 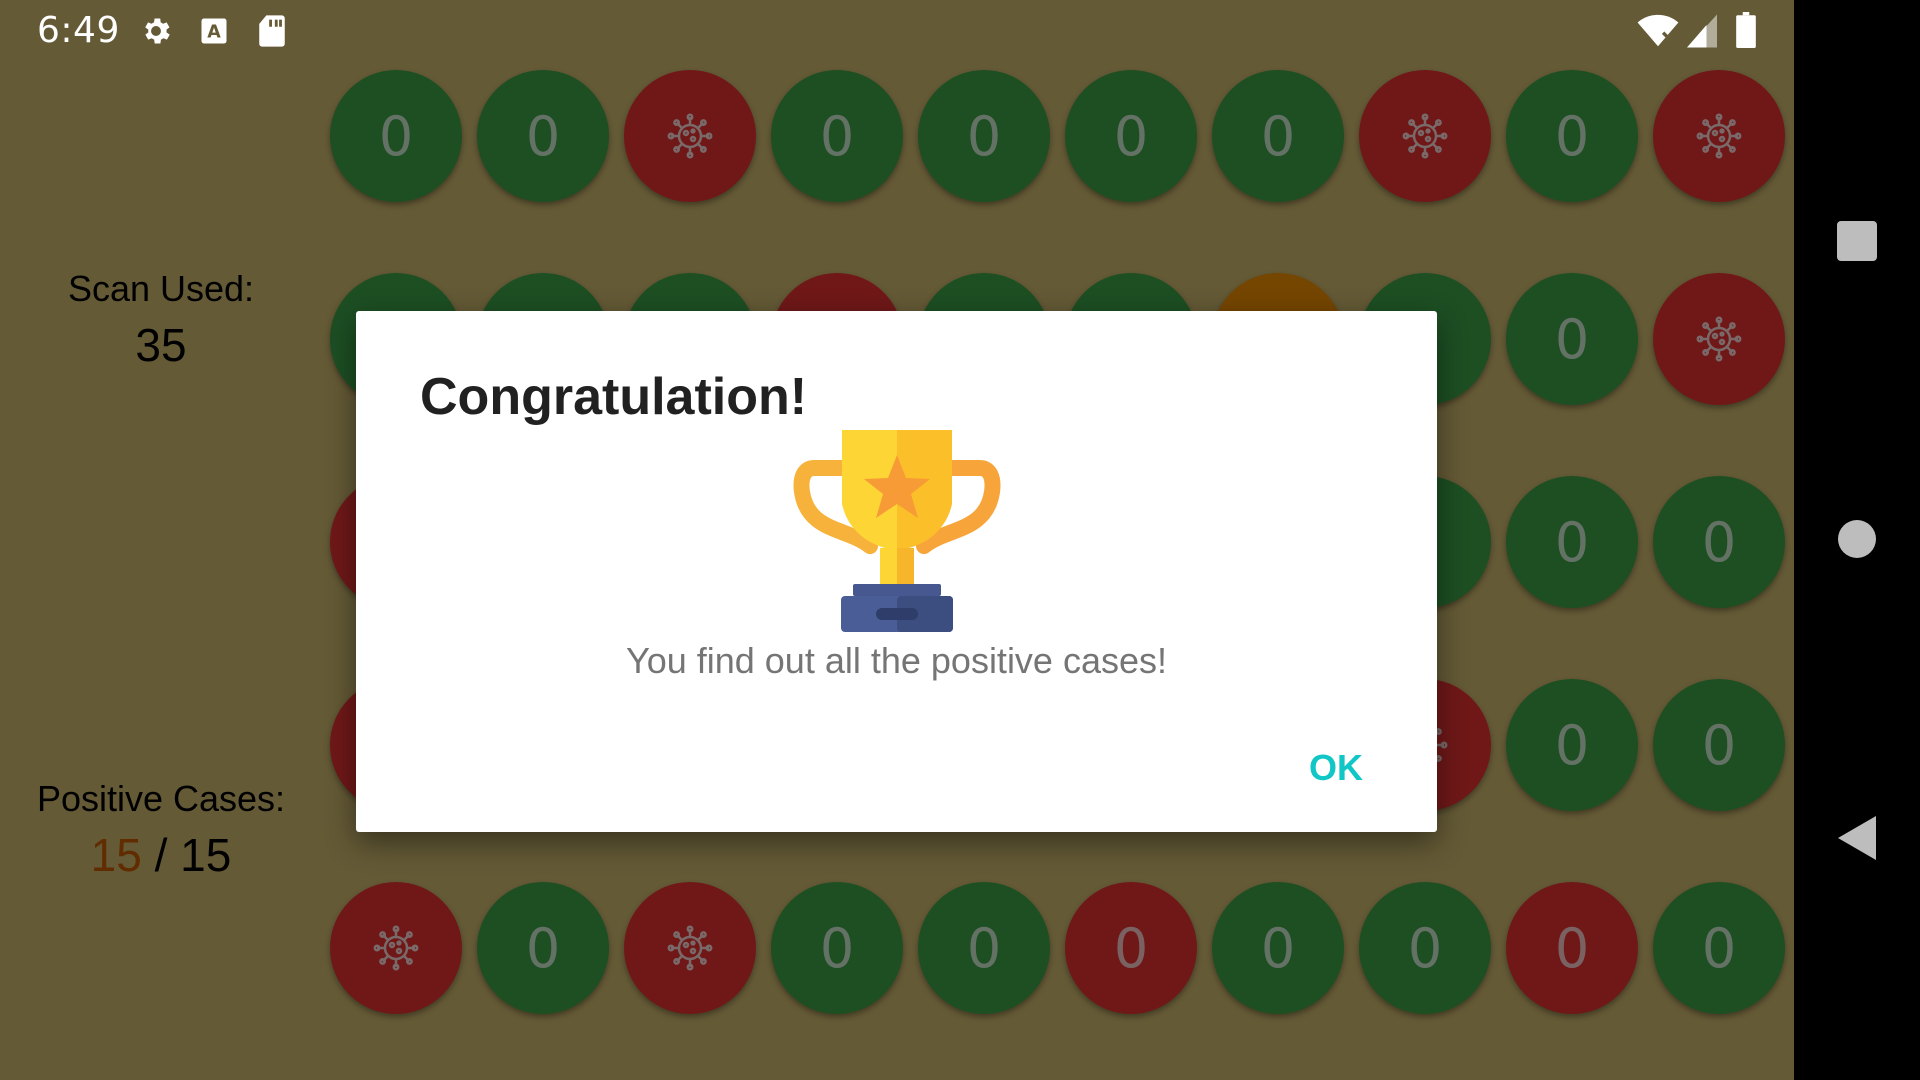 I want to click on dialog-title: Congratulation!, so click(x=614, y=397).